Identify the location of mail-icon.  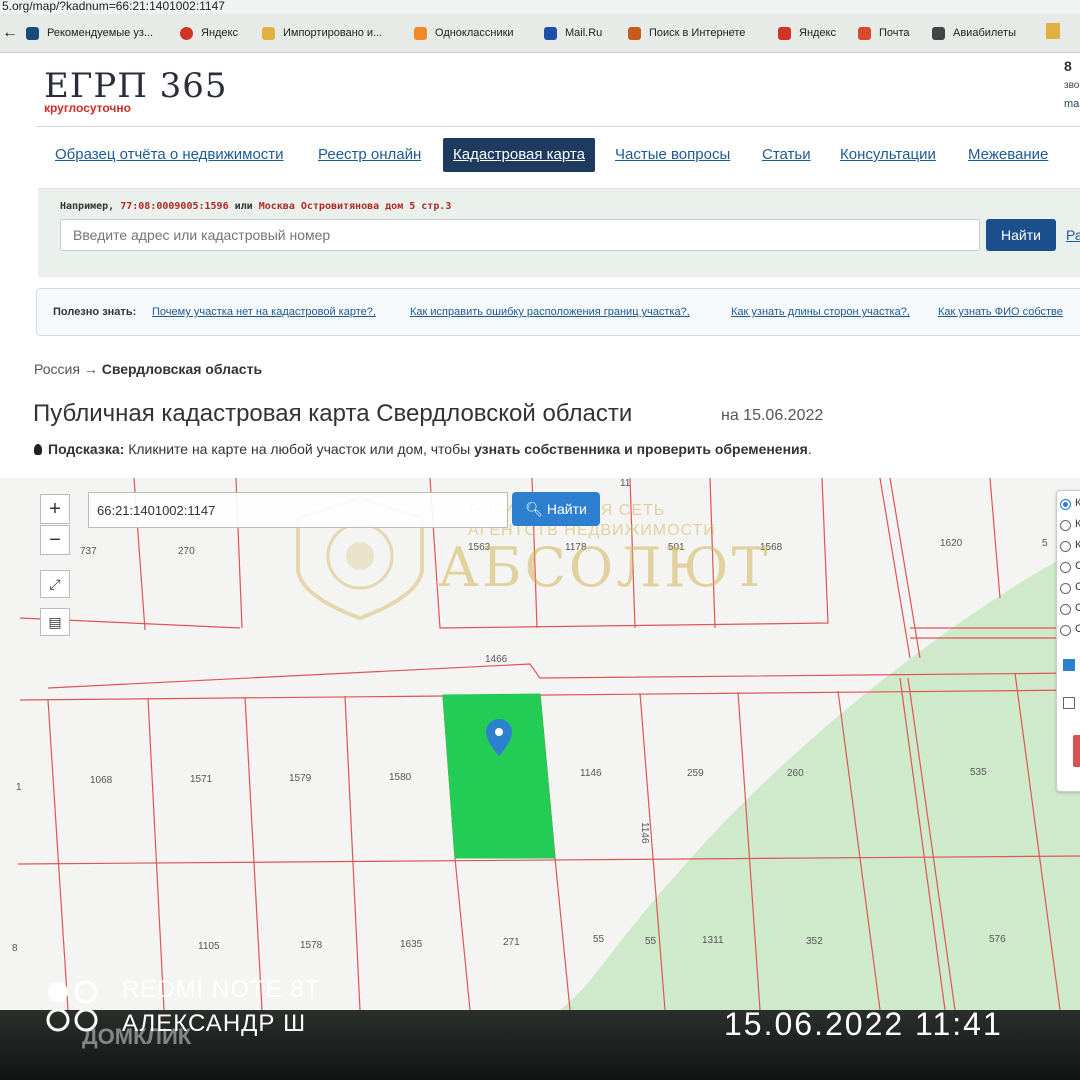
(864, 33).